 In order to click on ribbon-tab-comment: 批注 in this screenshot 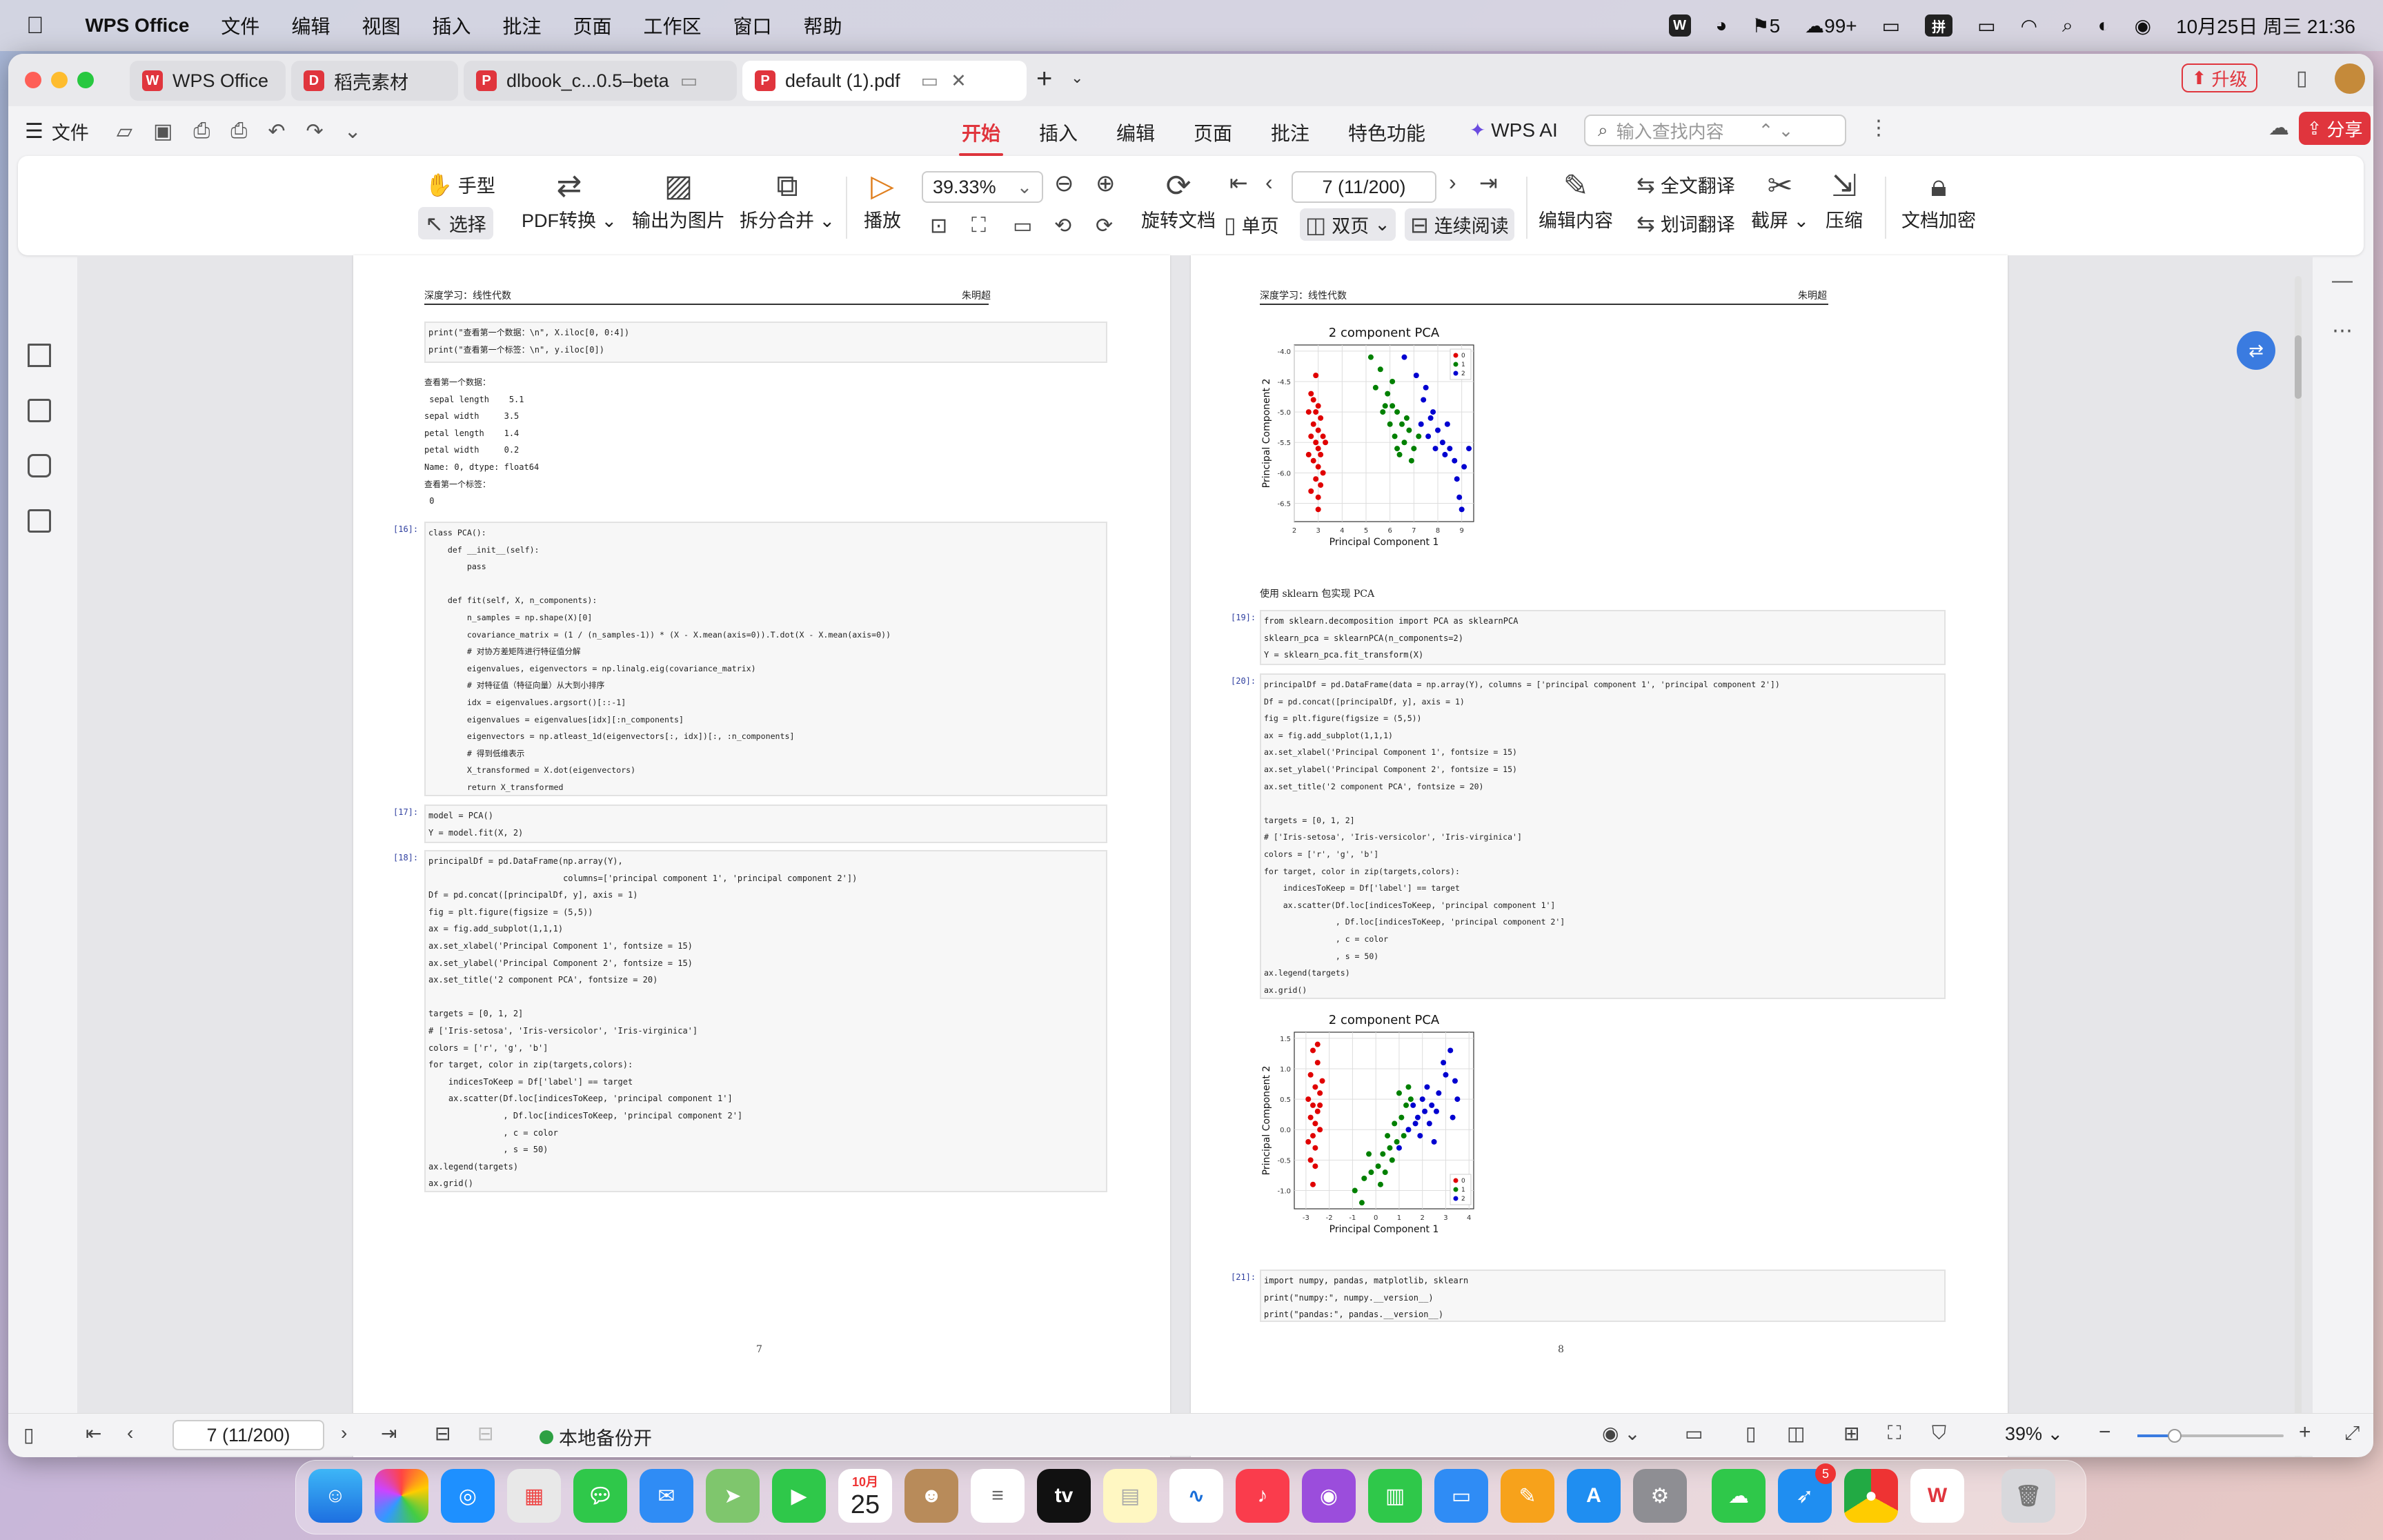, I will do `click(1290, 132)`.